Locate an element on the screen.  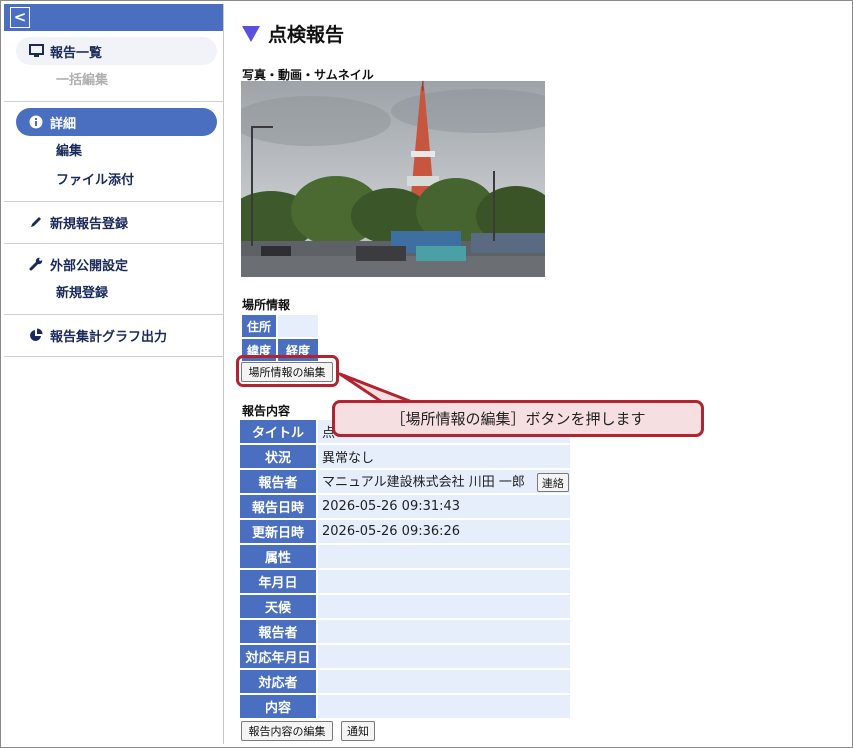
sidebar-item-new-report: 新規報告登録 is located at coordinates (116, 222).